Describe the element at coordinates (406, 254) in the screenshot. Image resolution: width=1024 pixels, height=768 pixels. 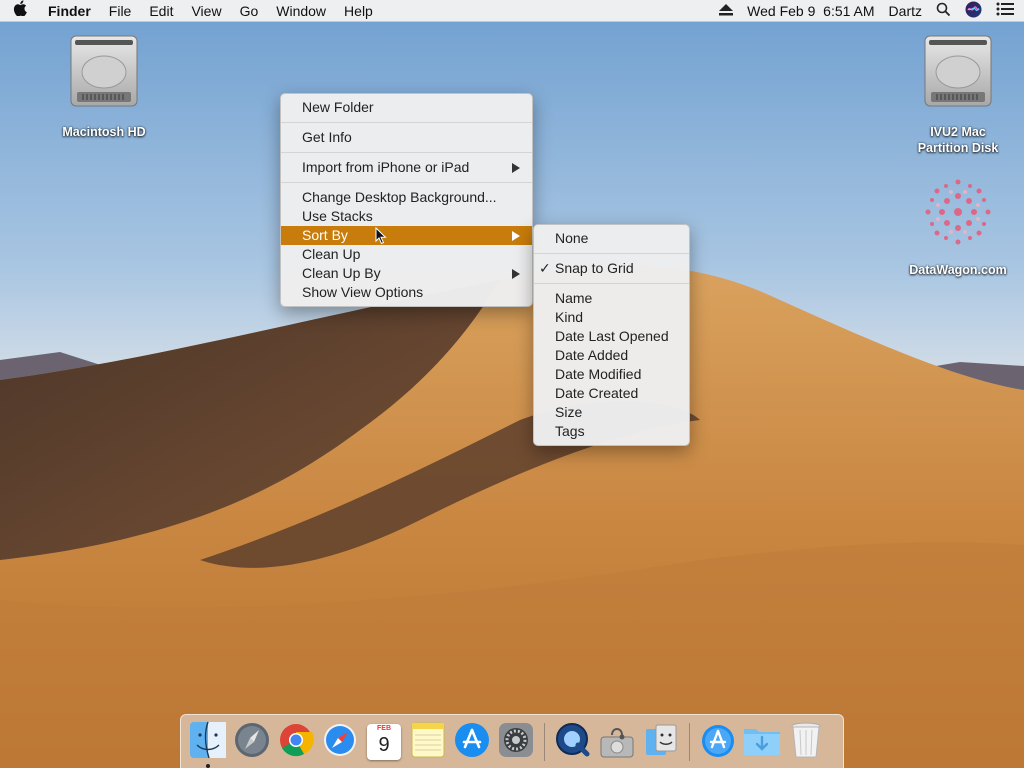
I see `menu-item-clean-up: Clean Up` at that location.